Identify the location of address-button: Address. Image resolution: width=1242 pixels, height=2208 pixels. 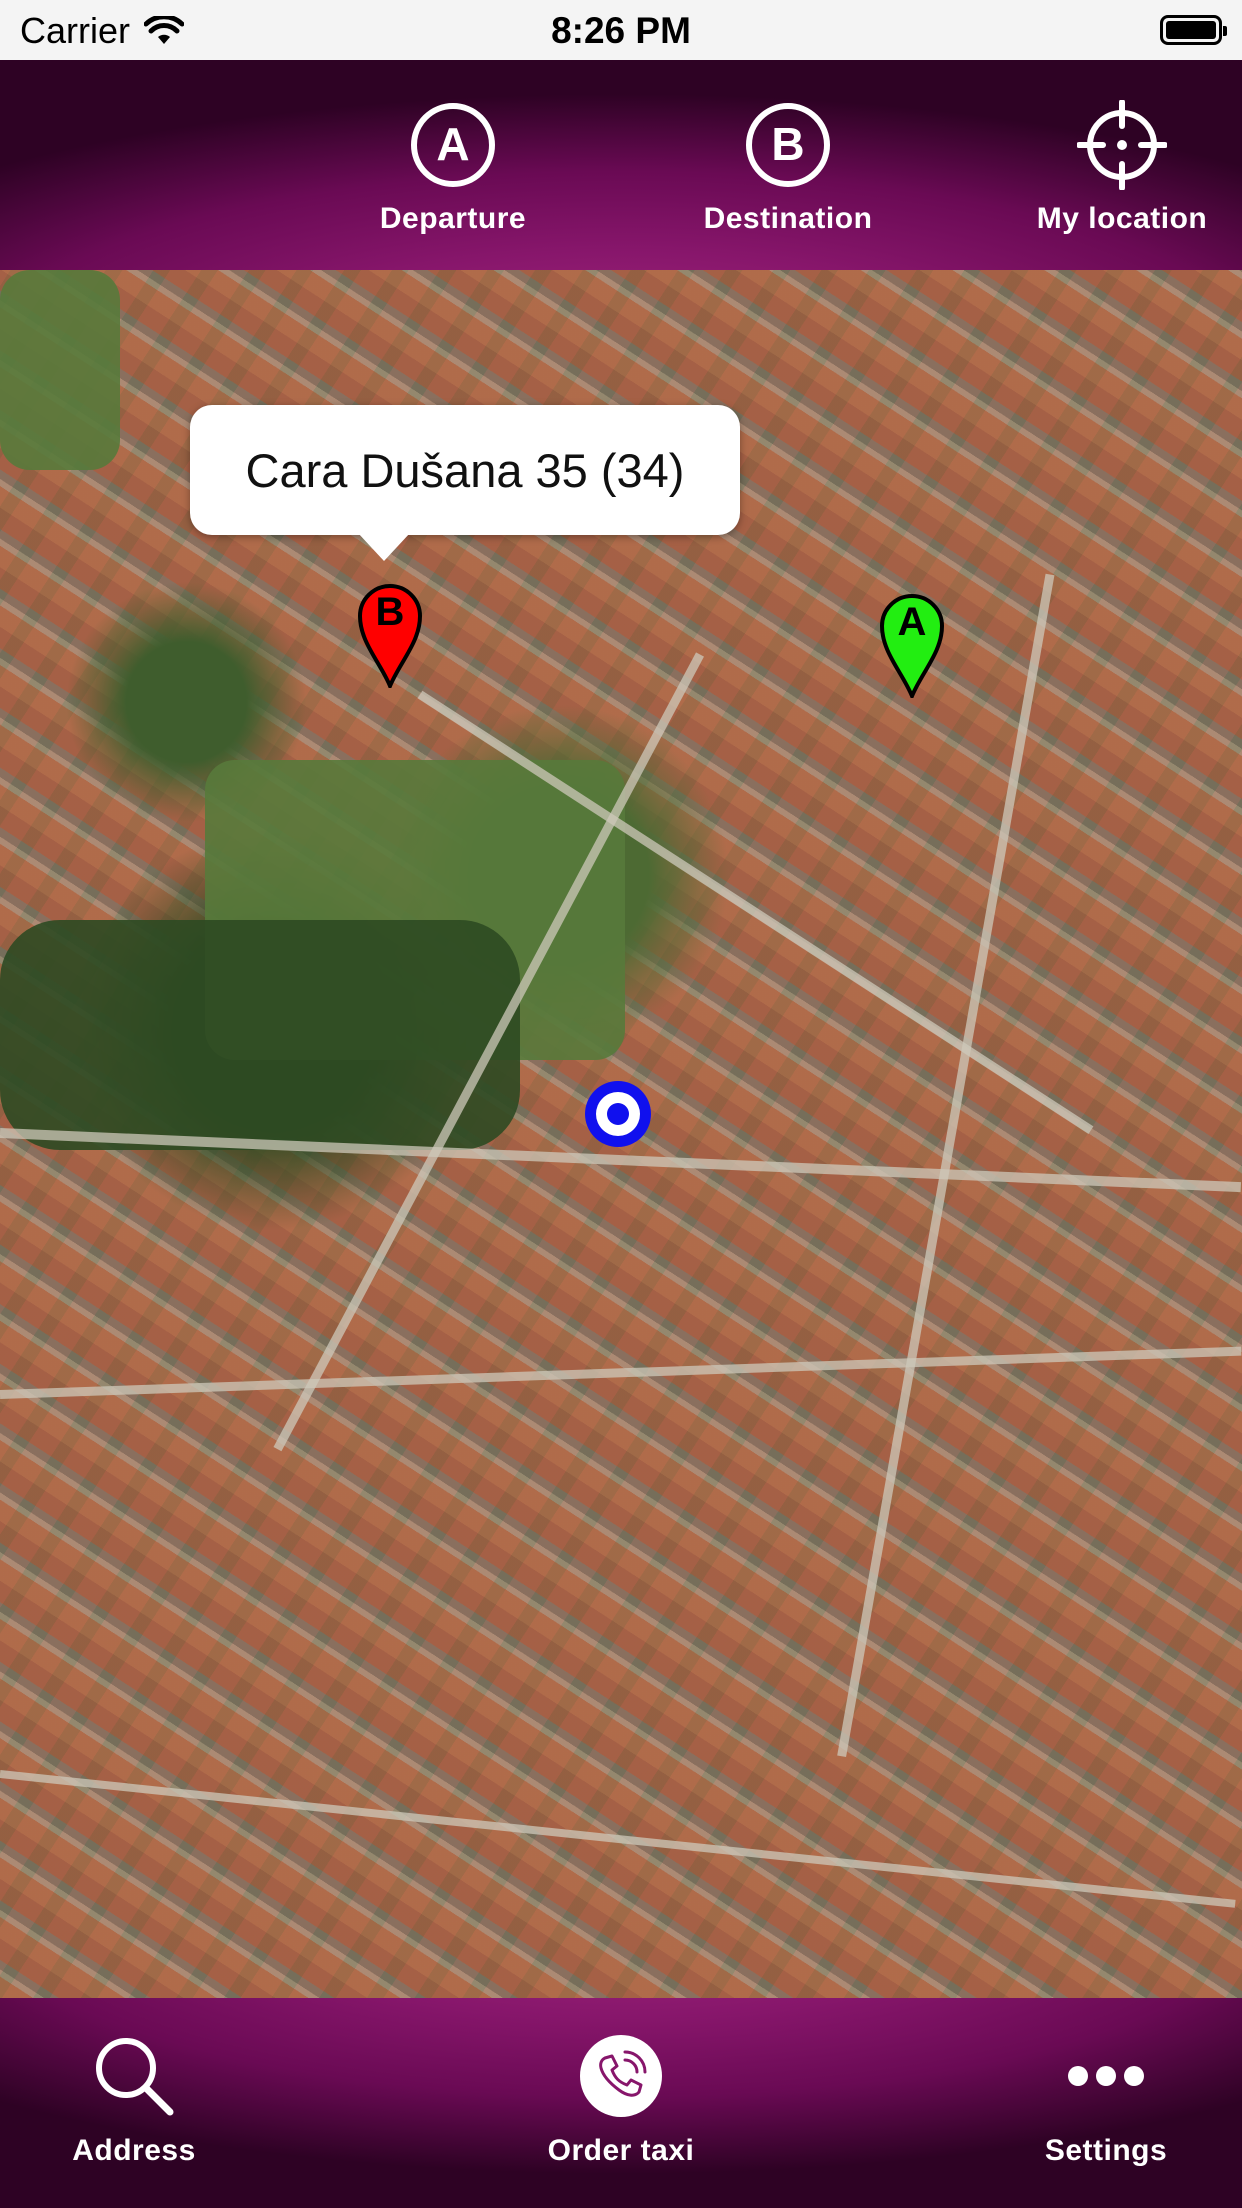
(134, 2101).